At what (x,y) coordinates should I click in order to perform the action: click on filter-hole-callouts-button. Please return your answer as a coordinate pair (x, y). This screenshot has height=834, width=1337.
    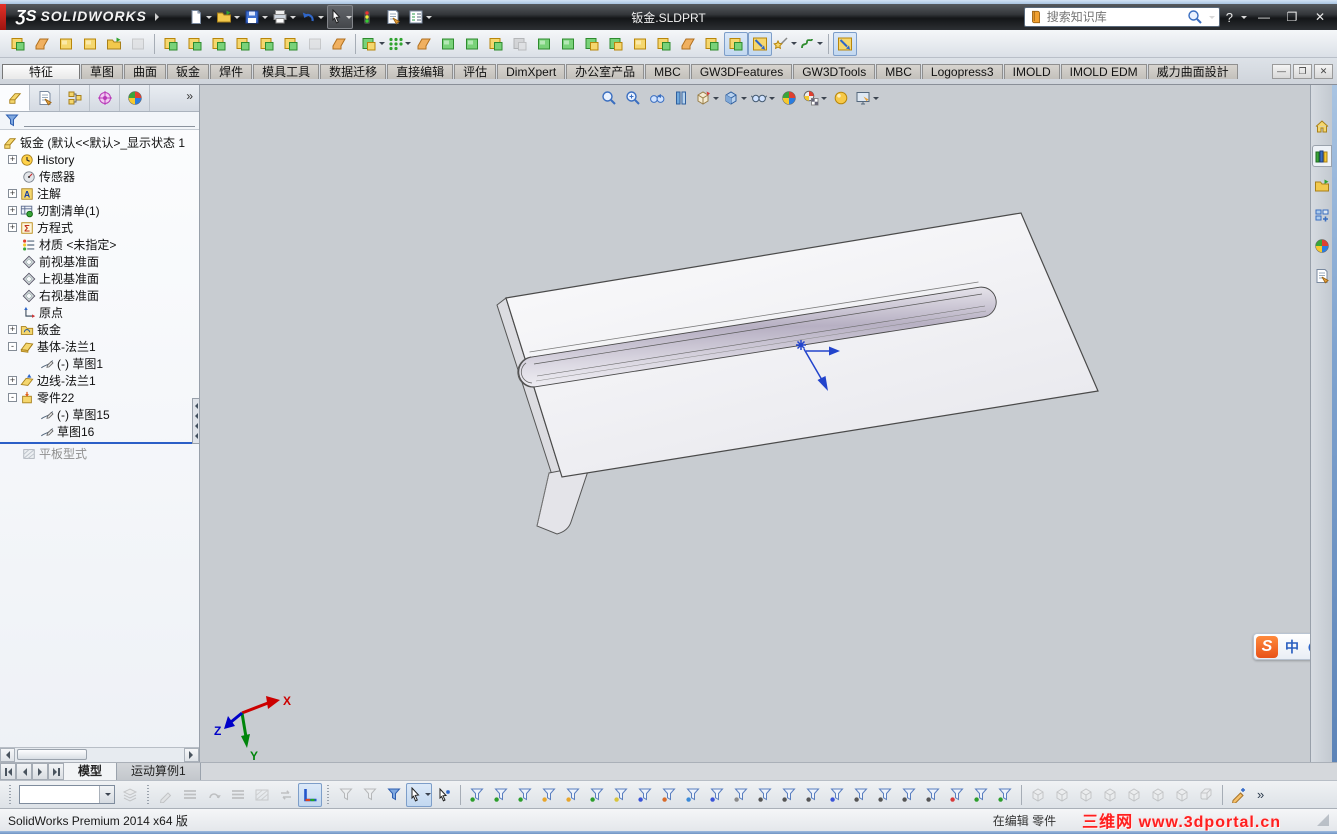
    Looking at the image, I should click on (789, 795).